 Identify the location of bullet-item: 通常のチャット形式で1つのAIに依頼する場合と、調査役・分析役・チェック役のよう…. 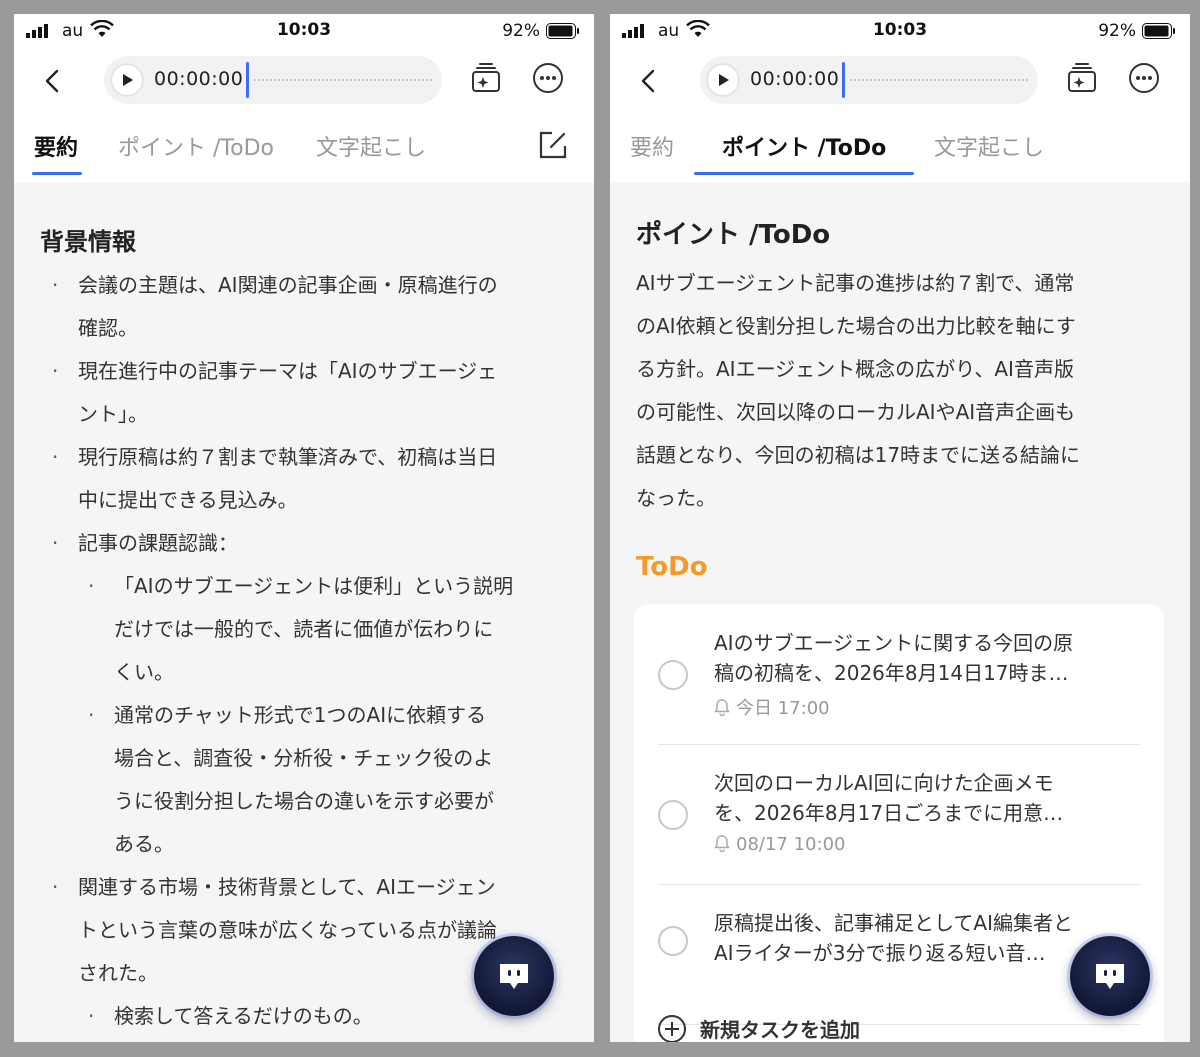
(305, 780).